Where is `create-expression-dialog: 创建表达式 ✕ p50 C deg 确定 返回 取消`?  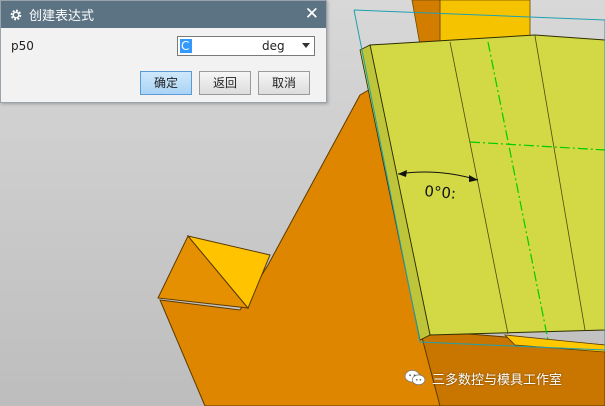 create-expression-dialog: 创建表达式 ✕ p50 C deg 确定 返回 取消 is located at coordinates (163, 51).